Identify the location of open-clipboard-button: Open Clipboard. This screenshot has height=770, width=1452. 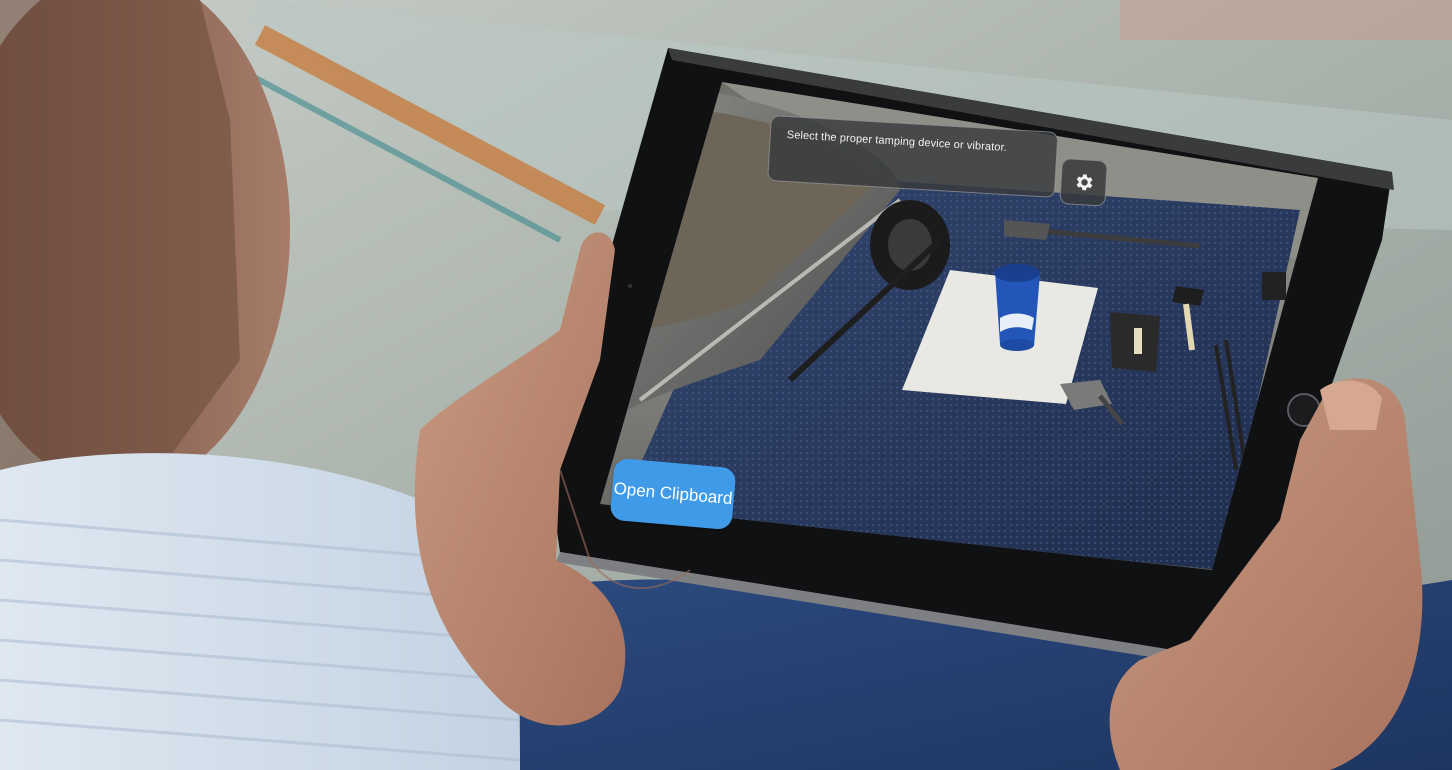
(673, 494).